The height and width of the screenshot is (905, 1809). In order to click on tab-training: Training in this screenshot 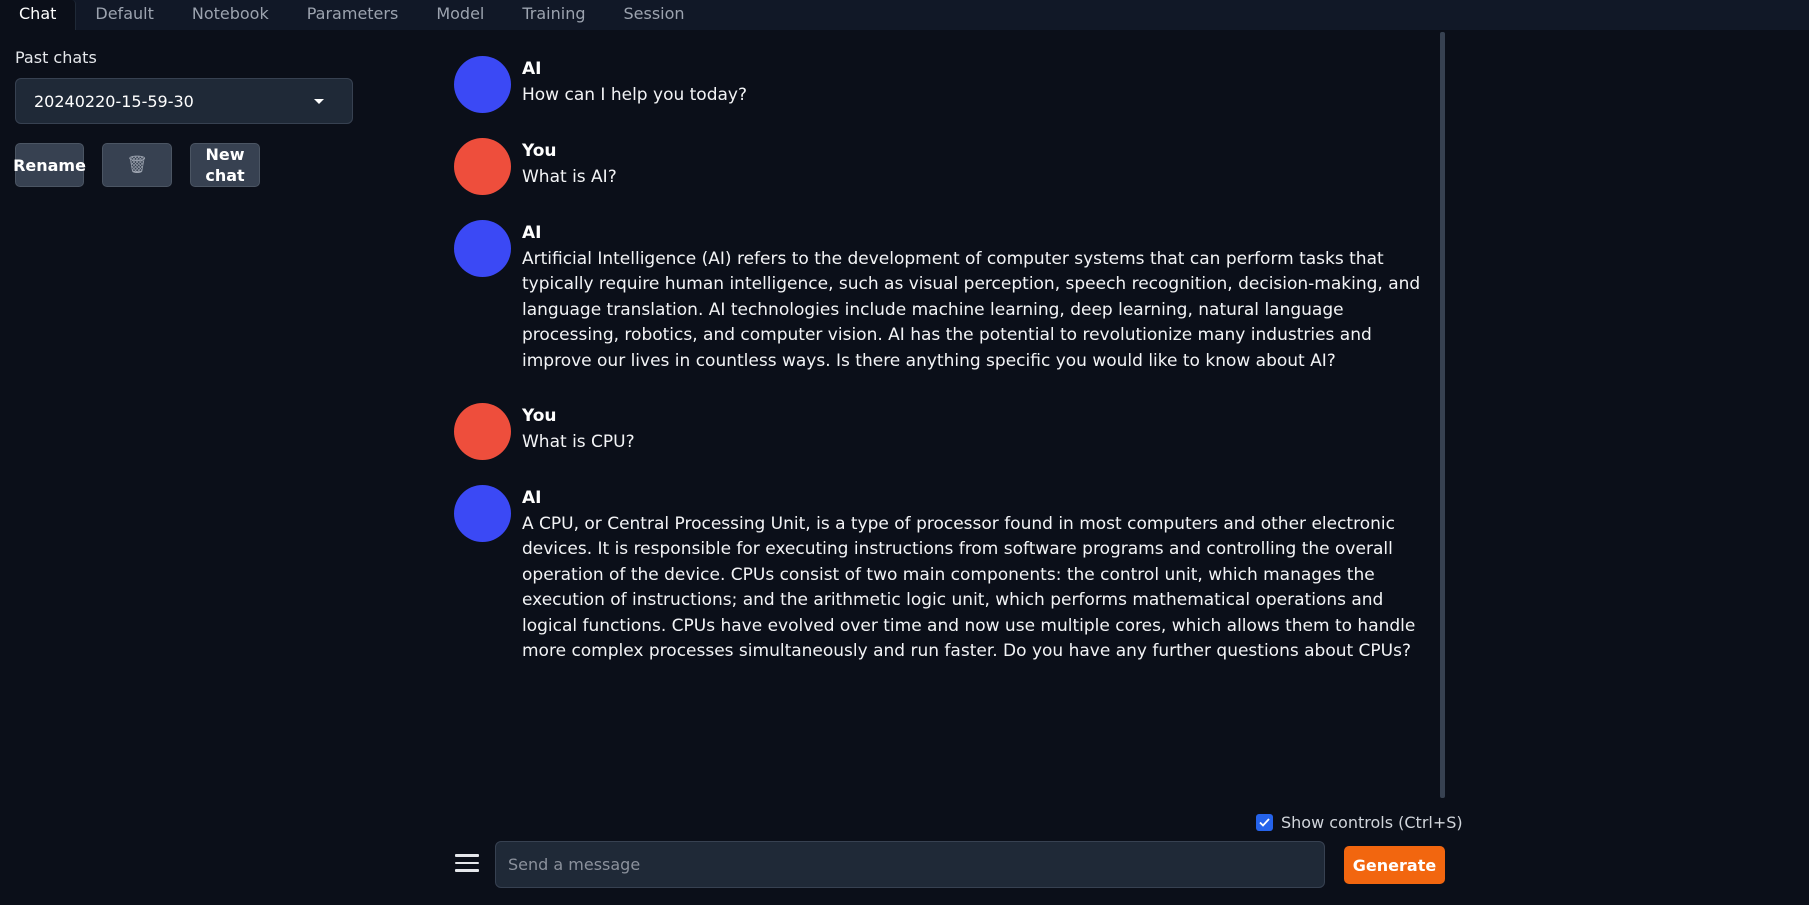, I will do `click(553, 15)`.